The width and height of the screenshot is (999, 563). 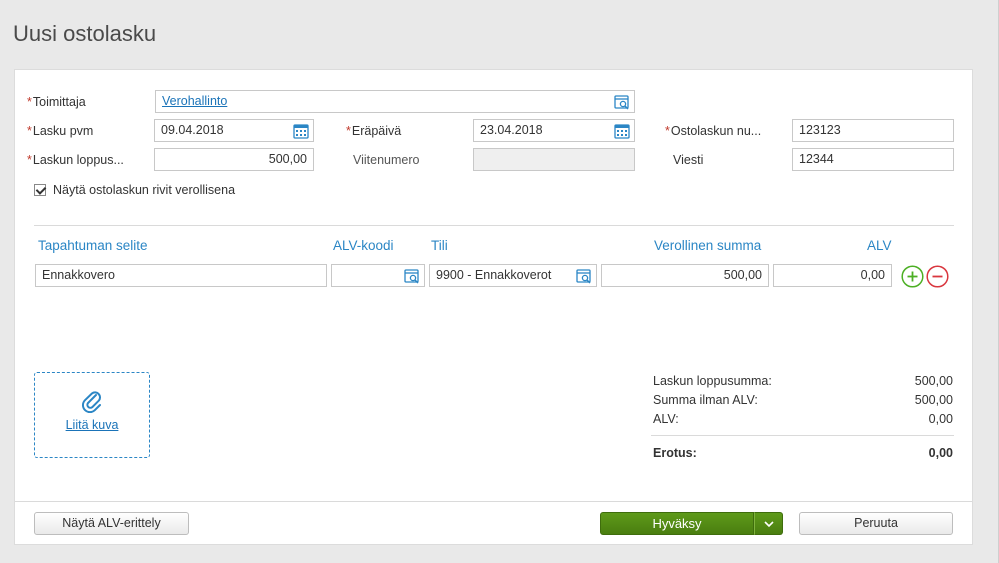 What do you see at coordinates (873, 159) in the screenshot?
I see `message-field: 12344` at bounding box center [873, 159].